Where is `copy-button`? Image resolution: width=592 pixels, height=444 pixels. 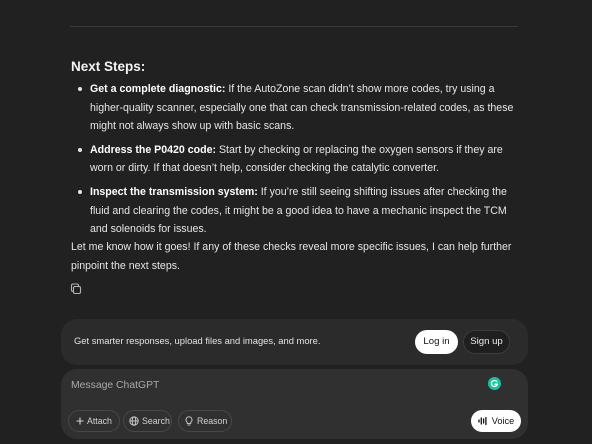 copy-button is located at coordinates (76, 289).